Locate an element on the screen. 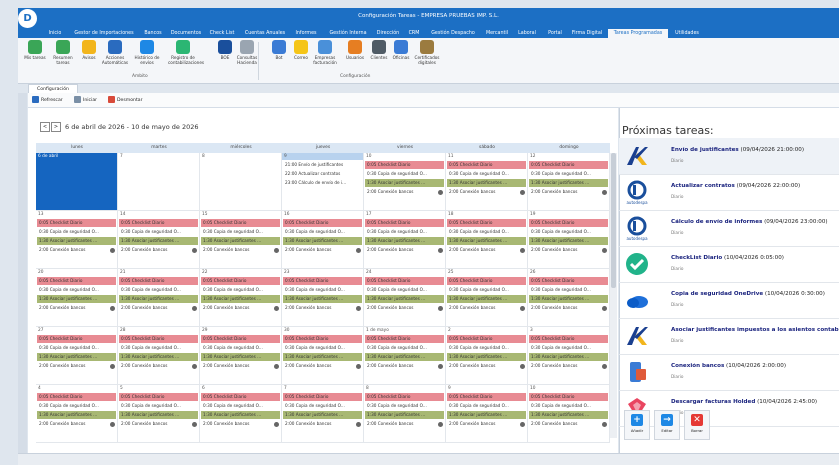 The width and height of the screenshot is (839, 465). menu-inicio: Inicio is located at coordinates (55, 33).